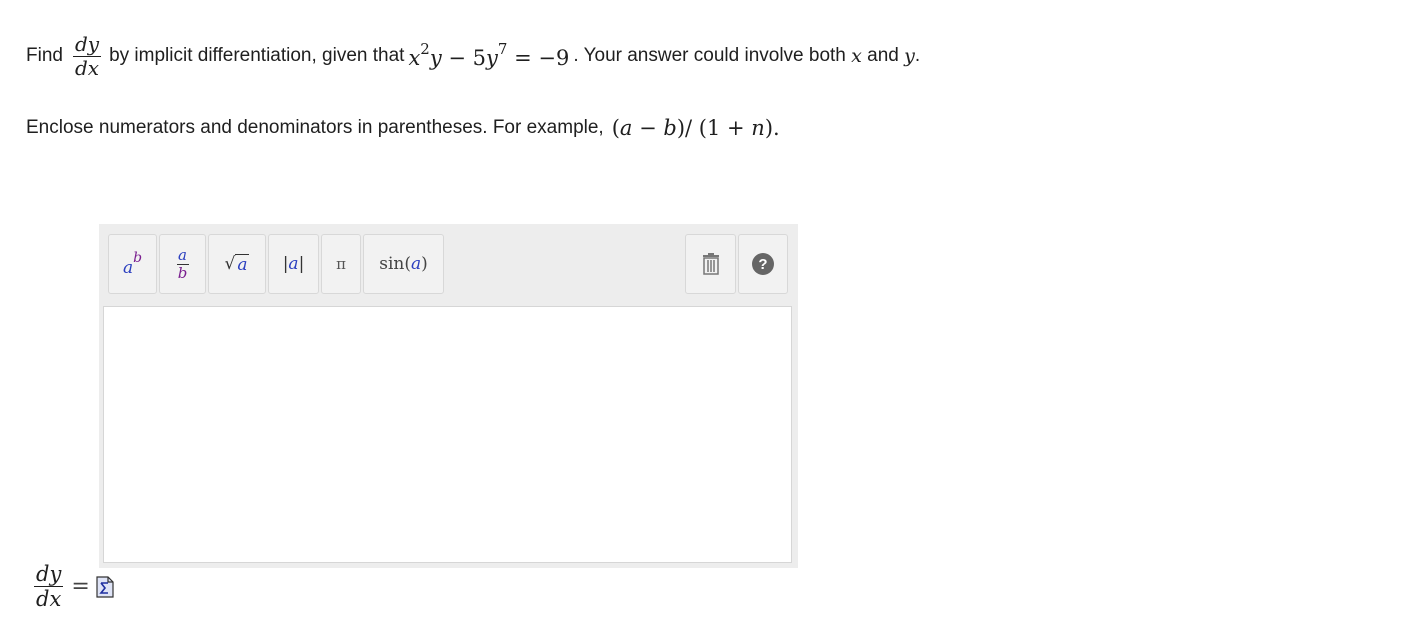 The height and width of the screenshot is (640, 1424). I want to click on eq-y2: y, so click(492, 57).